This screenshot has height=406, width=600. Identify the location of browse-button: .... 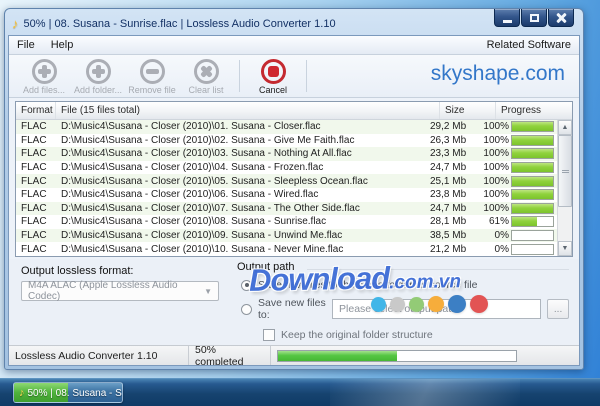
(558, 309).